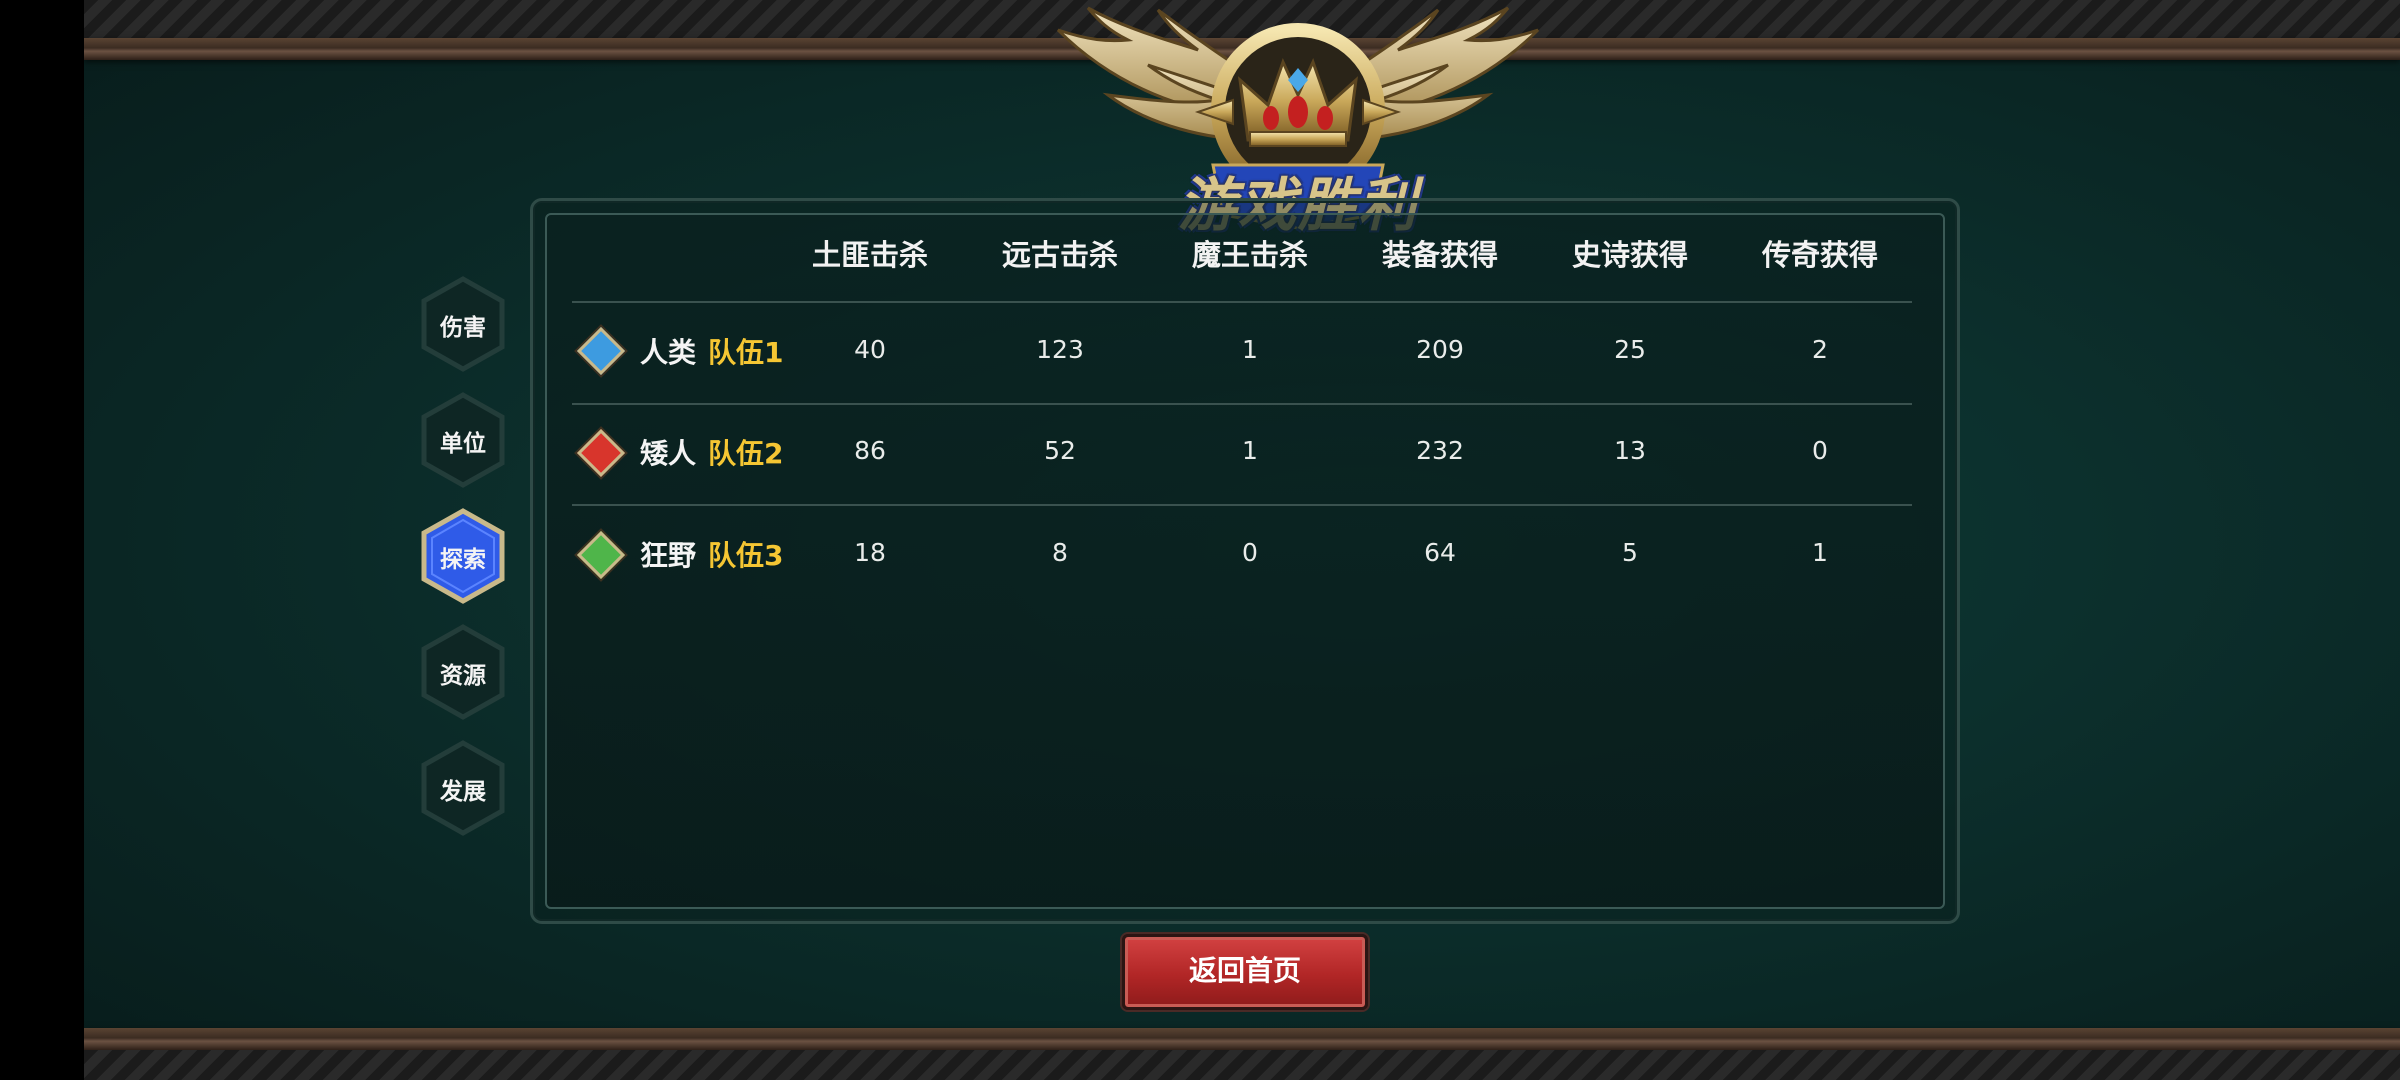 The width and height of the screenshot is (2400, 1080). Describe the element at coordinates (870, 552) in the screenshot. I see `table-cell: 18` at that location.